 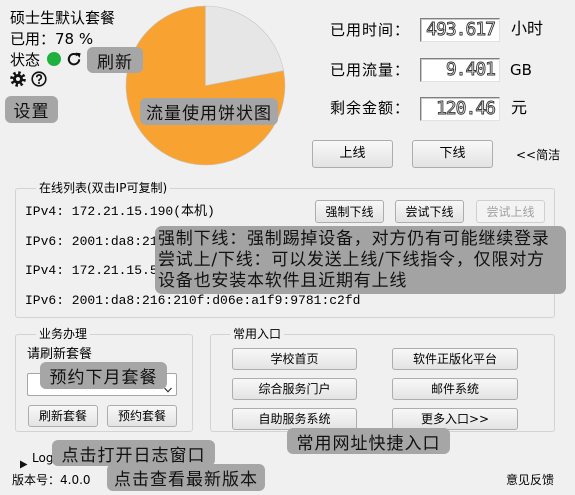 I want to click on version-annotation: 点击查看最新版本, so click(x=186, y=477).